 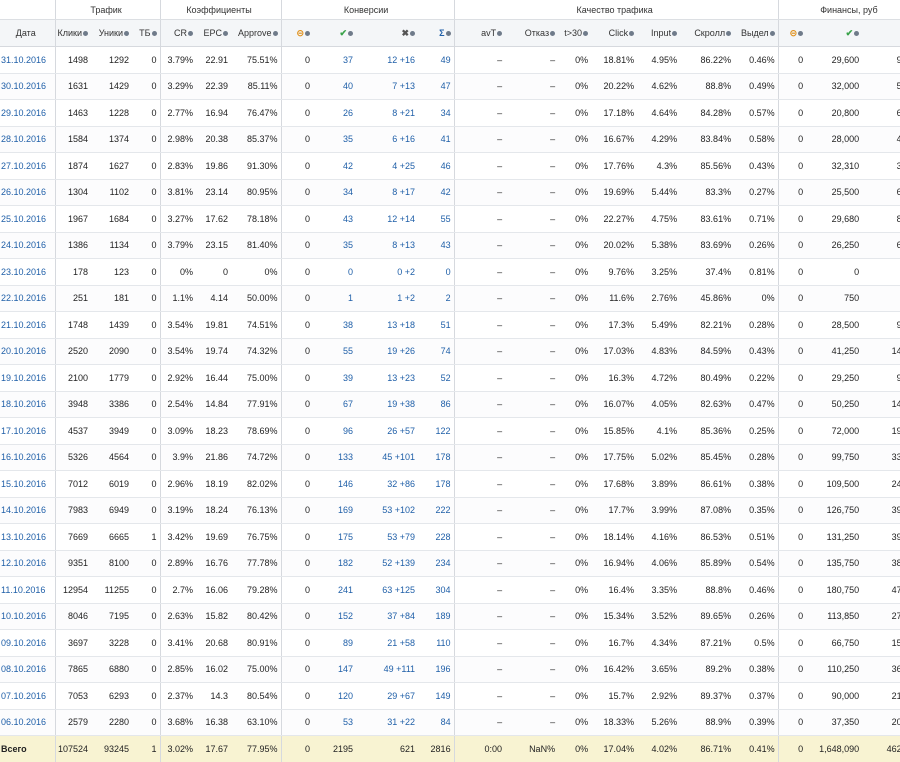 I want to click on cell-approved: 146, so click(x=334, y=484).